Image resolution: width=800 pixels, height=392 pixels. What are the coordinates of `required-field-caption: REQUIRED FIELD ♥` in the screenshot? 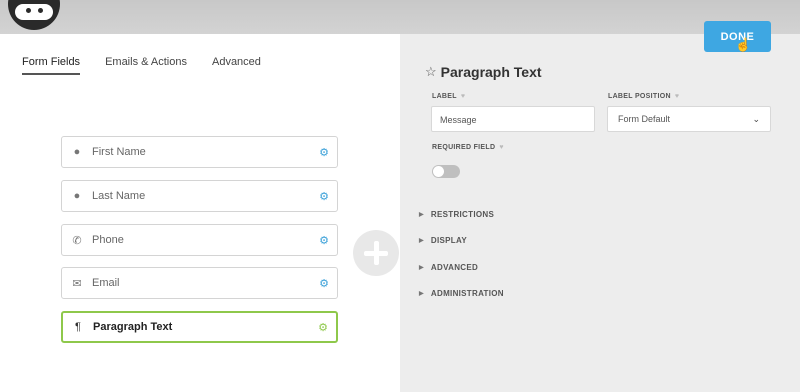 It's located at (468, 147).